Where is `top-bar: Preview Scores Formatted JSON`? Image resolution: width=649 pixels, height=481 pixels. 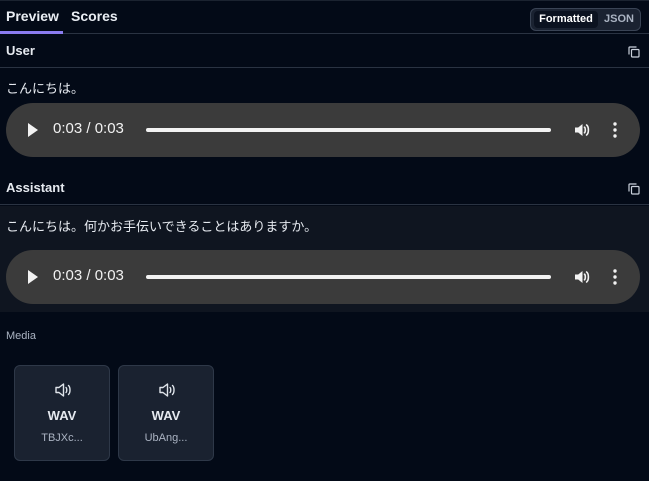
top-bar: Preview Scores Formatted JSON is located at coordinates (324, 17).